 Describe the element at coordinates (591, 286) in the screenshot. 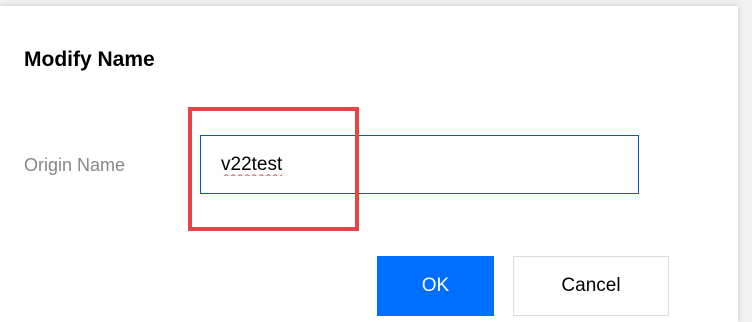

I see `cancel-button: Cancel` at that location.